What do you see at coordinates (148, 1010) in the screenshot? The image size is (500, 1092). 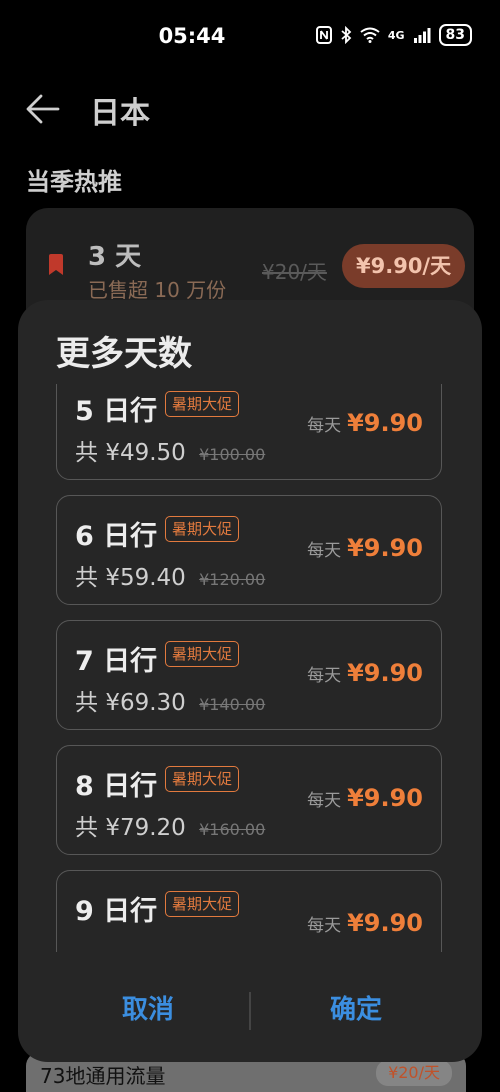 I see `cancel-button: 取消` at bounding box center [148, 1010].